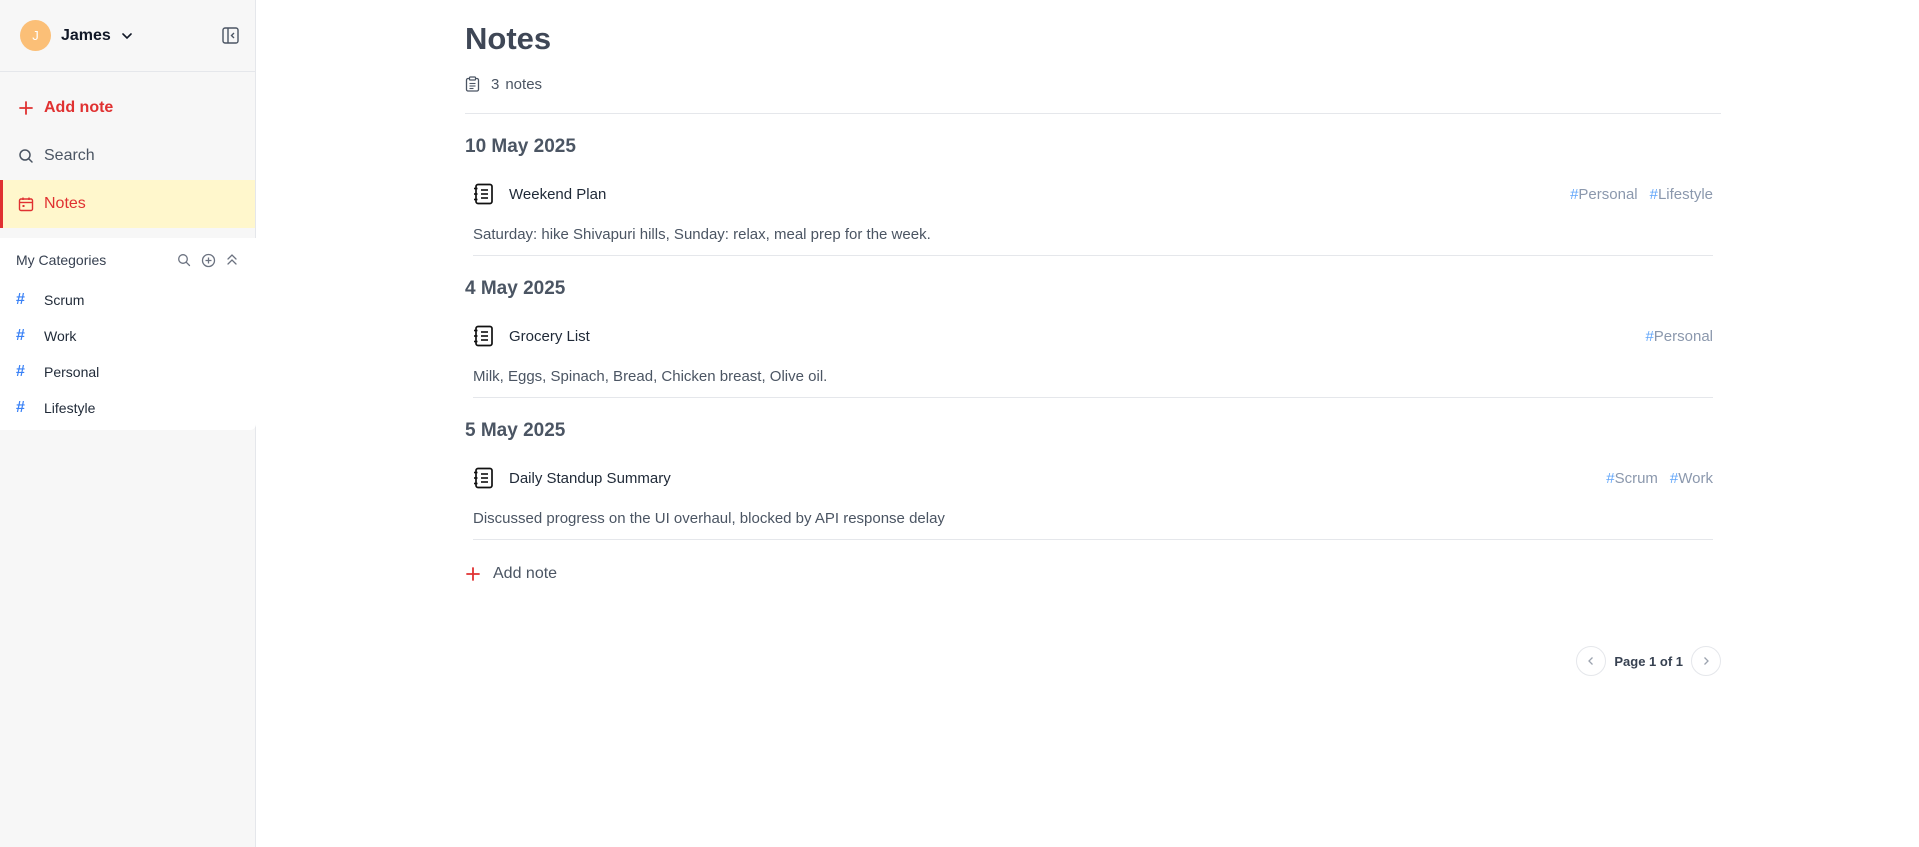 This screenshot has height=847, width=1919. I want to click on page-title: Notes, so click(508, 38).